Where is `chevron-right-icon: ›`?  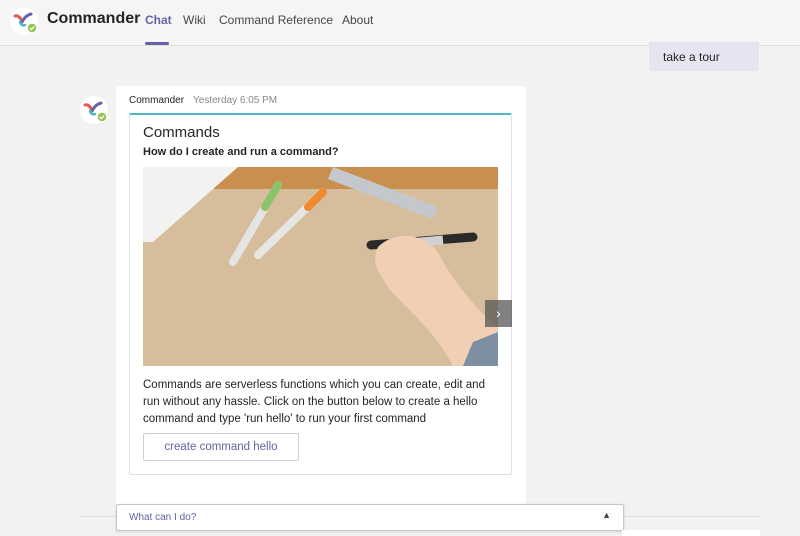 chevron-right-icon: › is located at coordinates (498, 313).